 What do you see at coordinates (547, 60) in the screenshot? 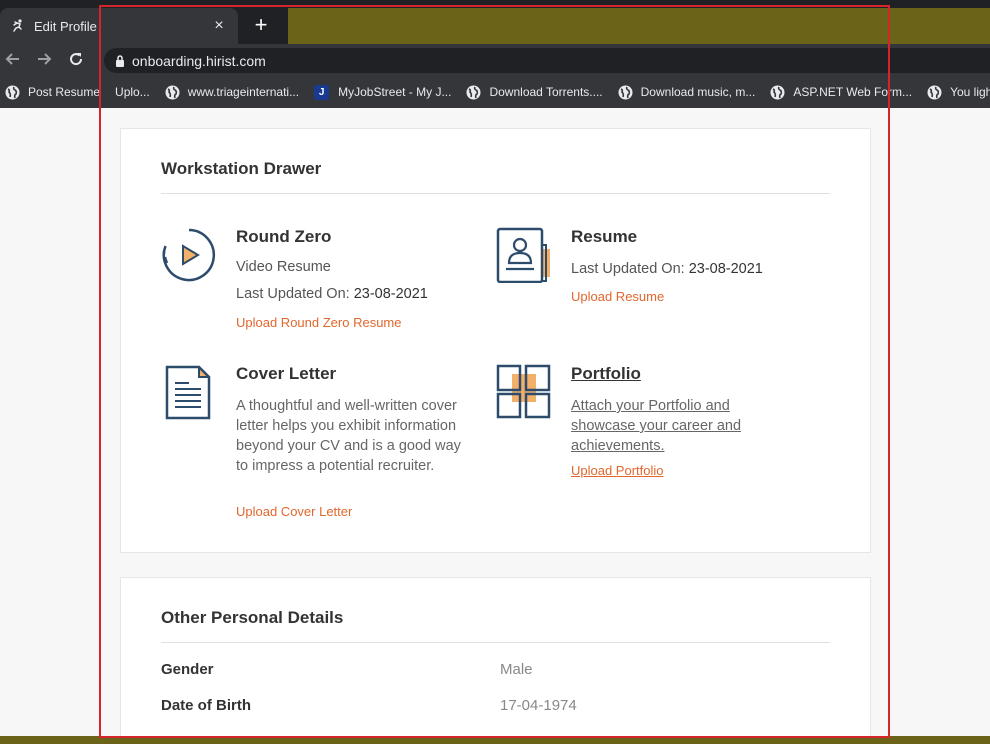
I see `address-bar: onboarding.hirist.com` at bounding box center [547, 60].